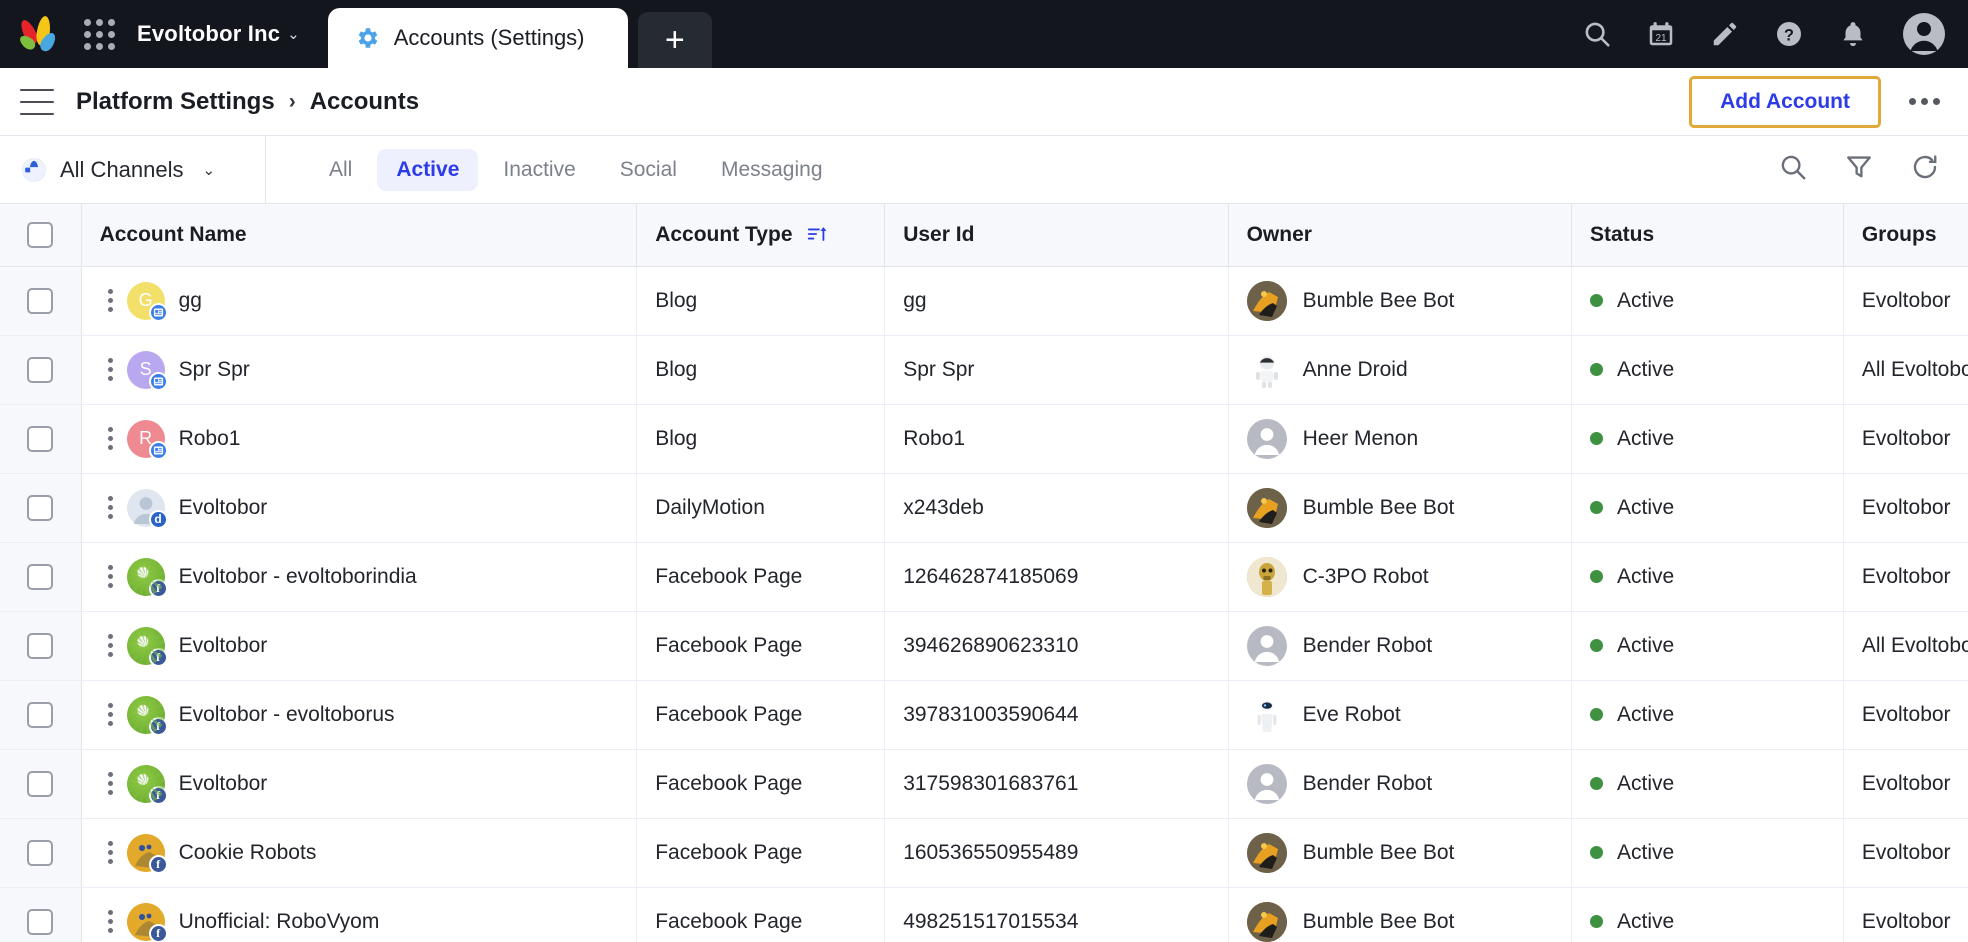  What do you see at coordinates (1925, 169) in the screenshot?
I see `refresh-icon` at bounding box center [1925, 169].